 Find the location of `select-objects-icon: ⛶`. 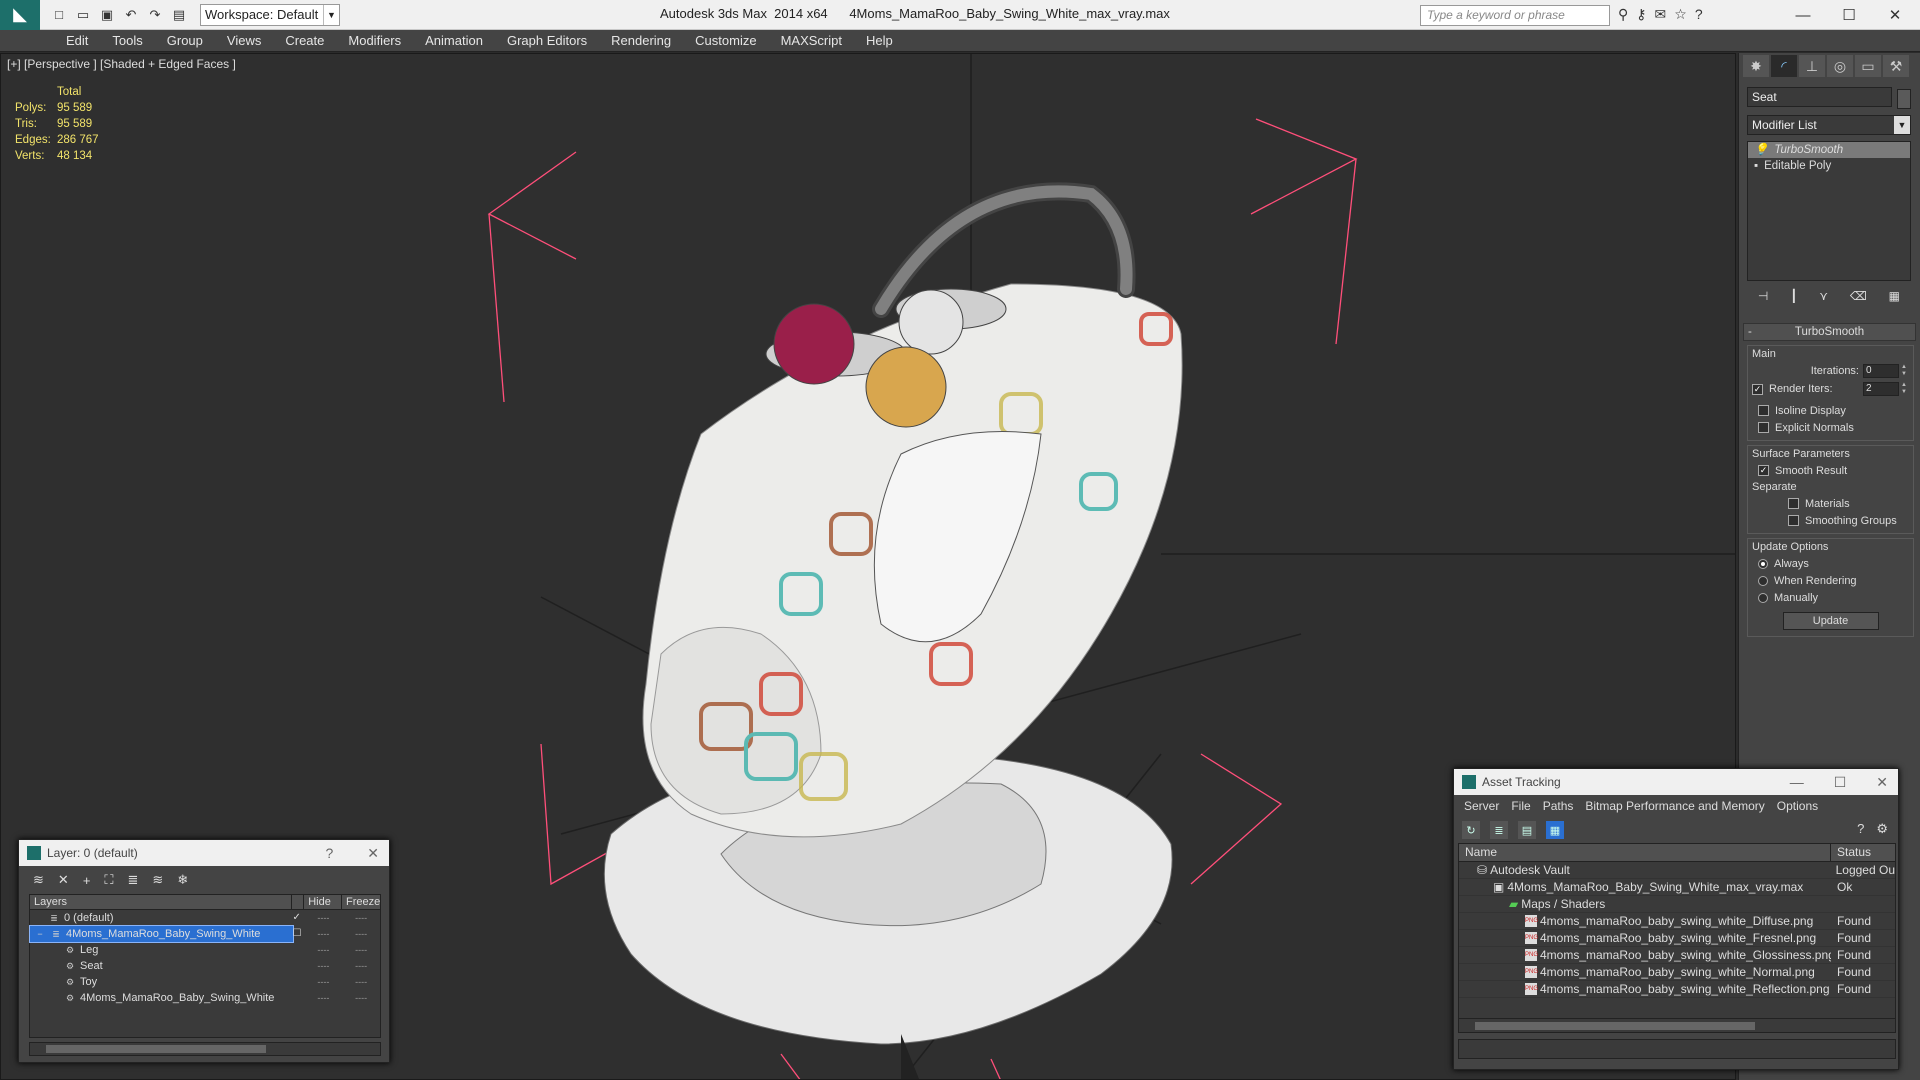

select-objects-icon: ⛶ is located at coordinates (108, 880).